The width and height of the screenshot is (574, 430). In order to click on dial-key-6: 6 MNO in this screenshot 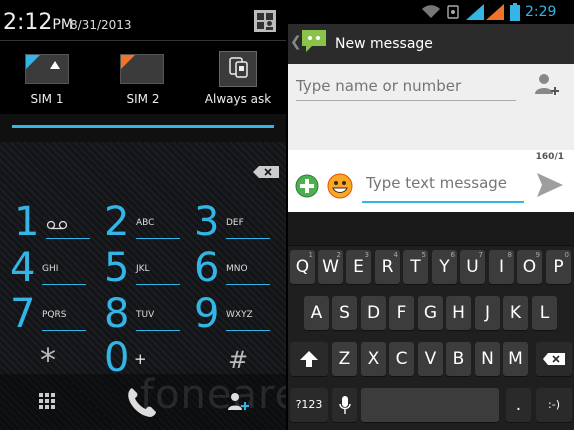, I will do `click(240, 269)`.